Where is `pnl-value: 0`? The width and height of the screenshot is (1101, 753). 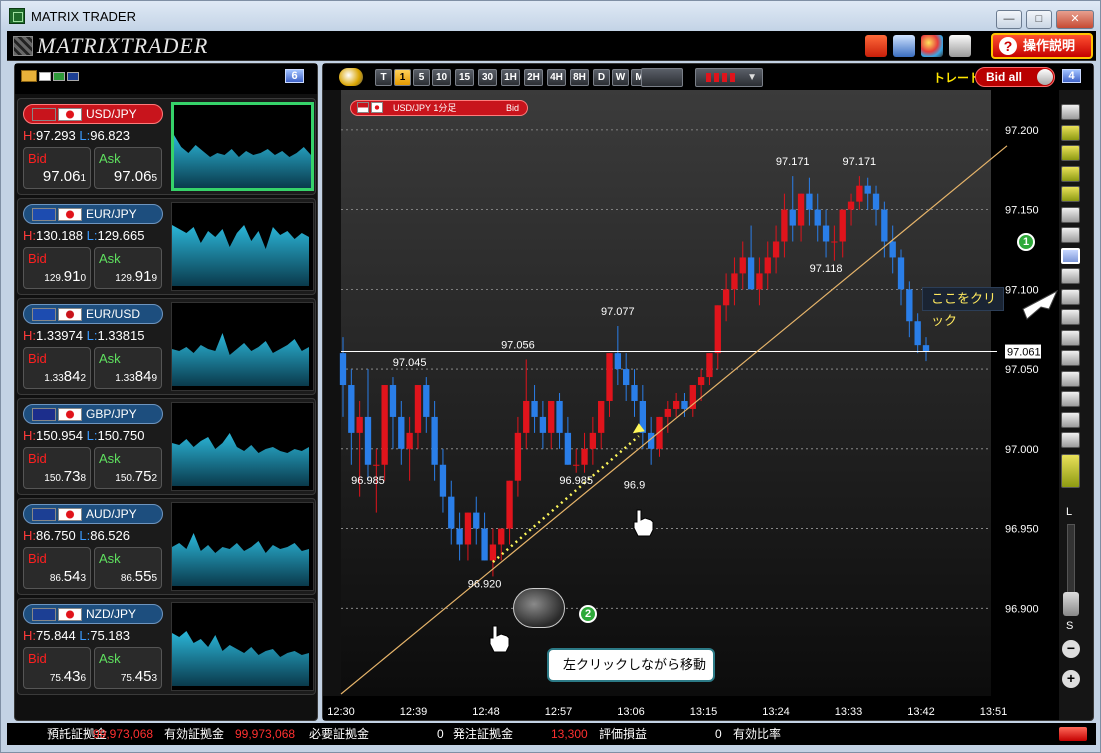
pnl-value: 0 is located at coordinates (718, 734).